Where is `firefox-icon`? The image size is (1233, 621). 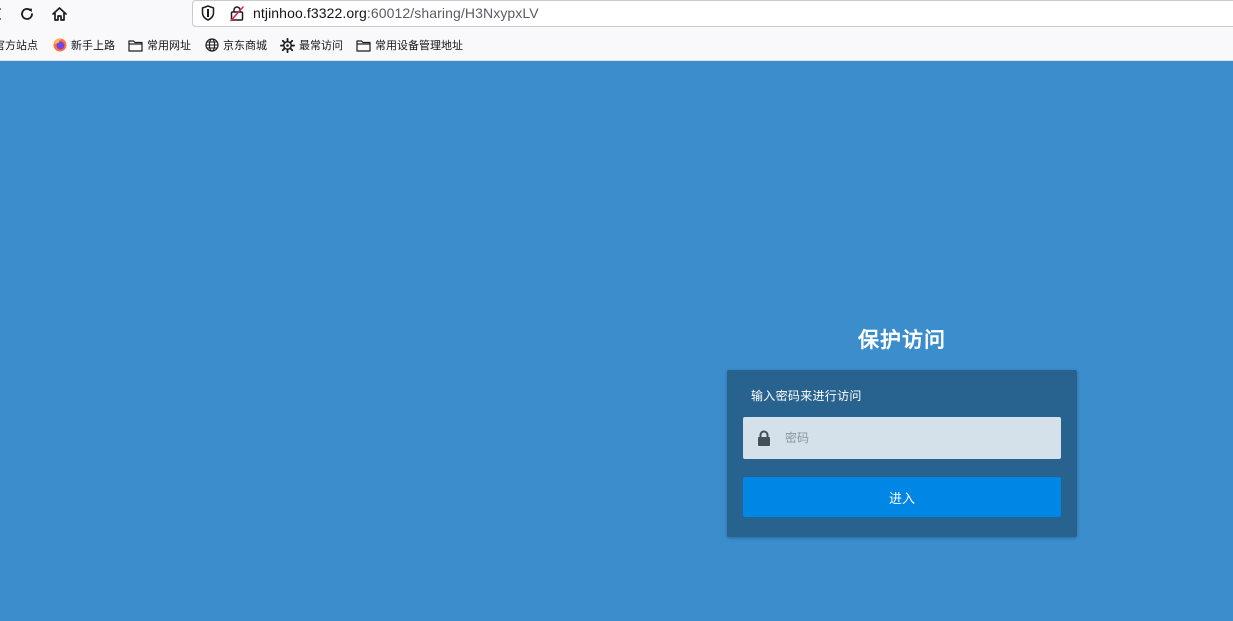 firefox-icon is located at coordinates (59, 45).